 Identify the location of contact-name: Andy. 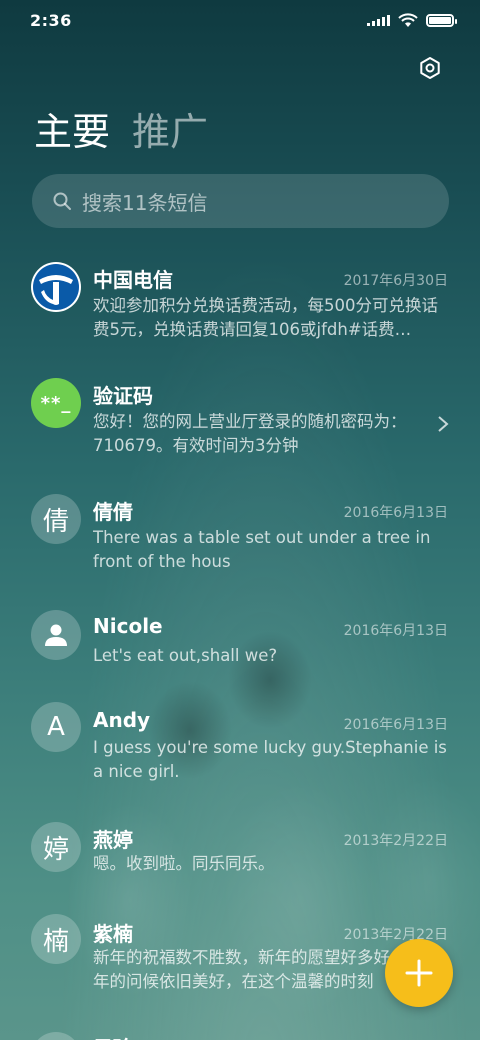
(122, 720).